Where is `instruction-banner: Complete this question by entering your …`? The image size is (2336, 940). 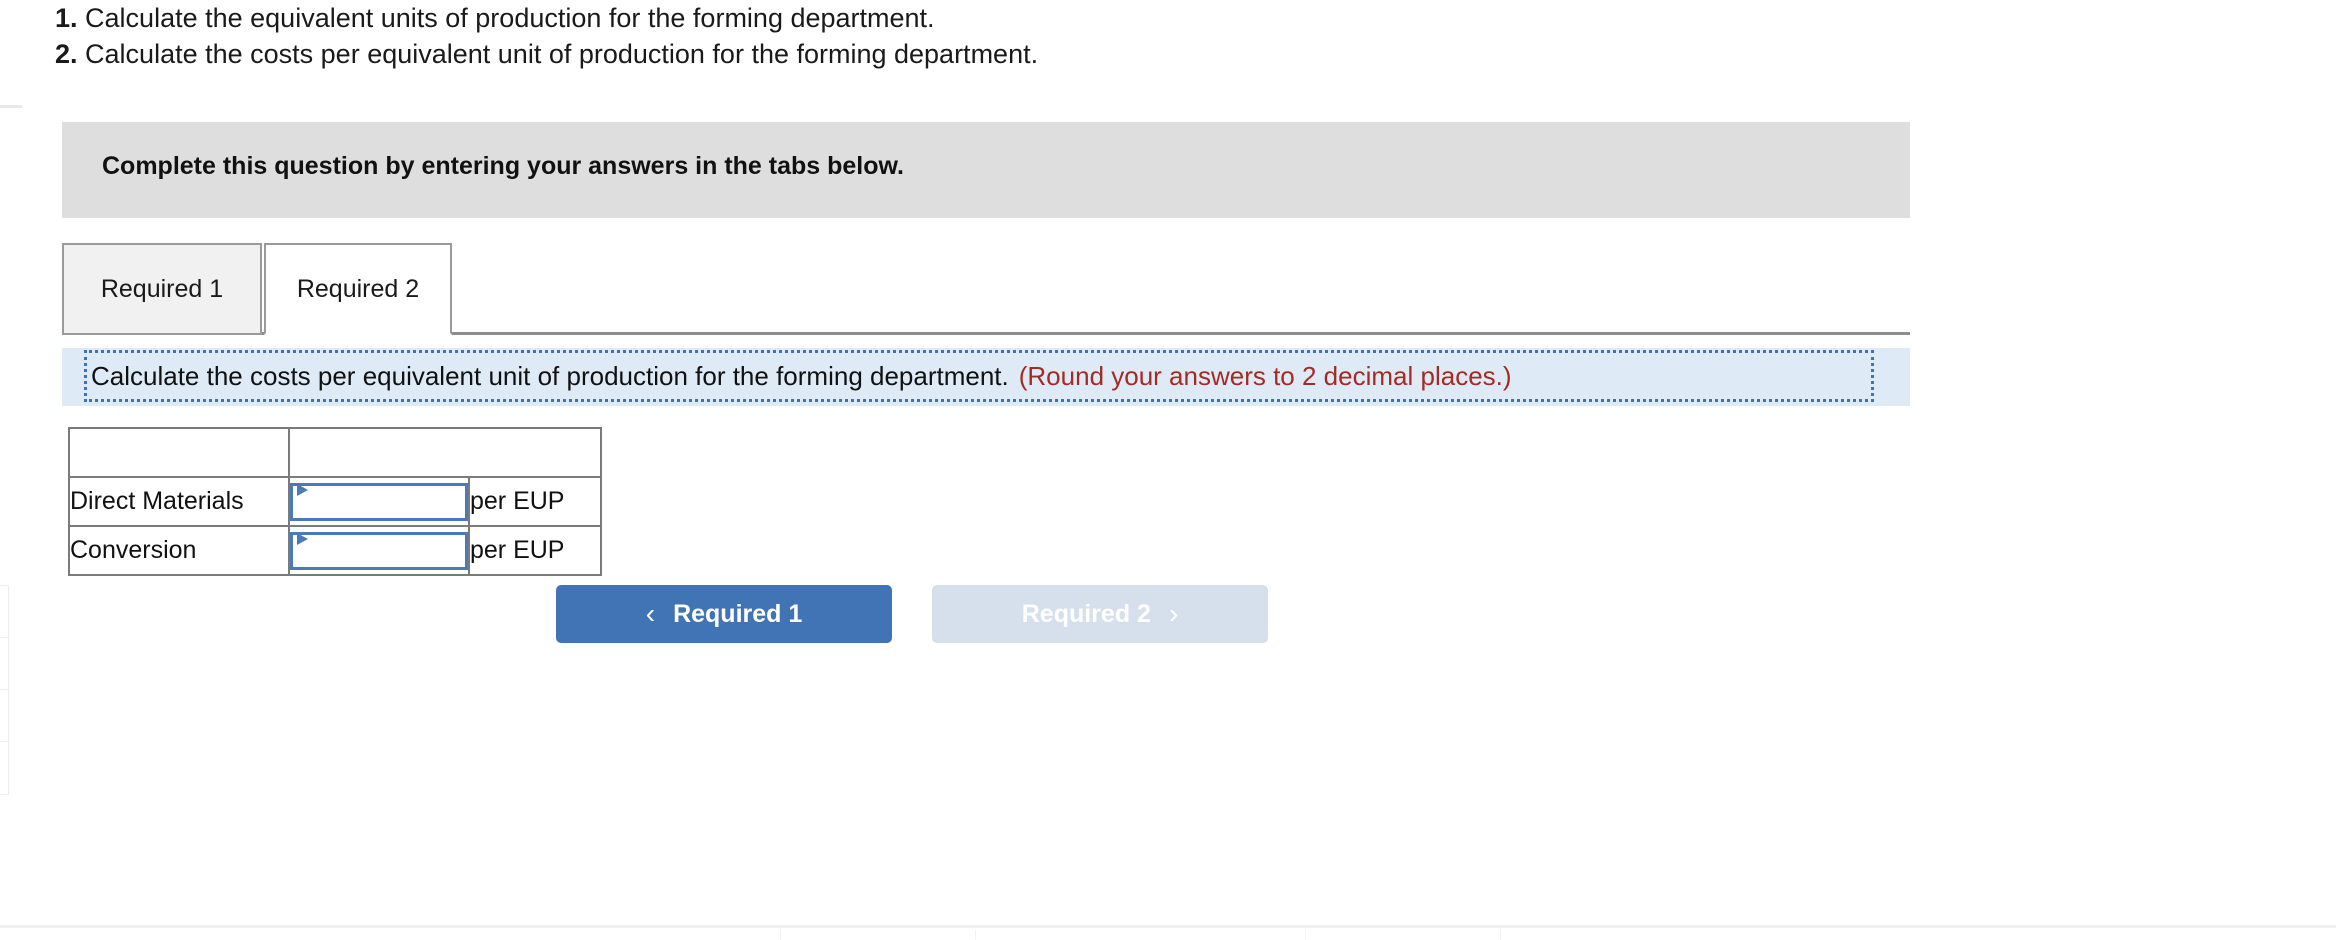
instruction-banner: Complete this question by entering your … is located at coordinates (986, 170).